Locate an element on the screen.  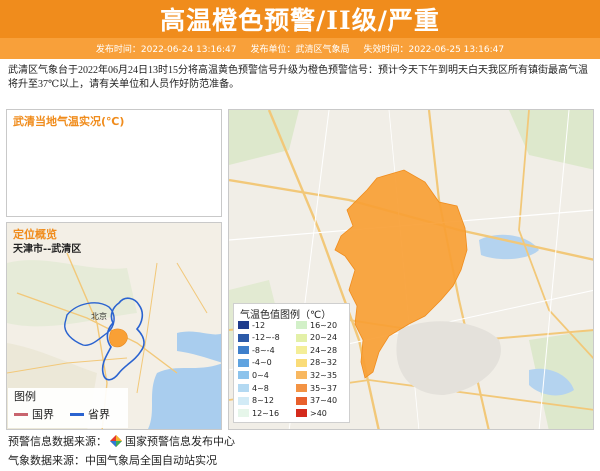
warning-banner: 高温橙色预警/II级/严重 is located at coordinates (300, 19).